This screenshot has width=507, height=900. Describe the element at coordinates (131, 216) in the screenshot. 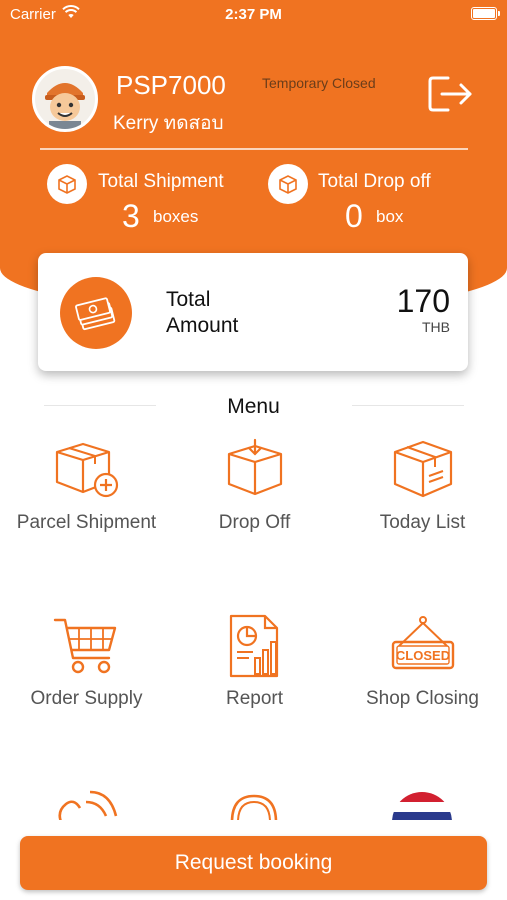

I see `total-shipment-value: 3` at that location.